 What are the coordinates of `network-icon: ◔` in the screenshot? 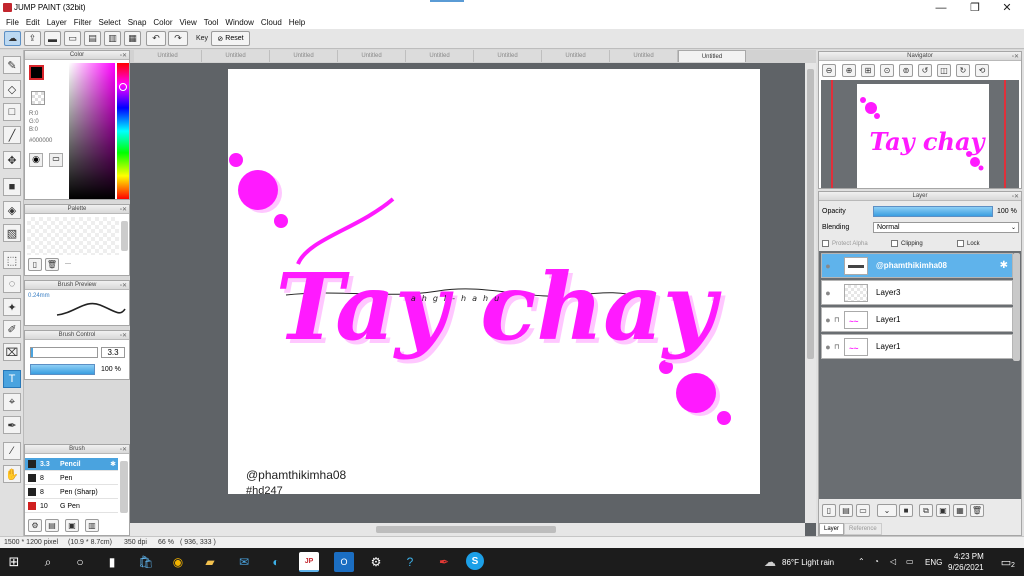 It's located at (876, 561).